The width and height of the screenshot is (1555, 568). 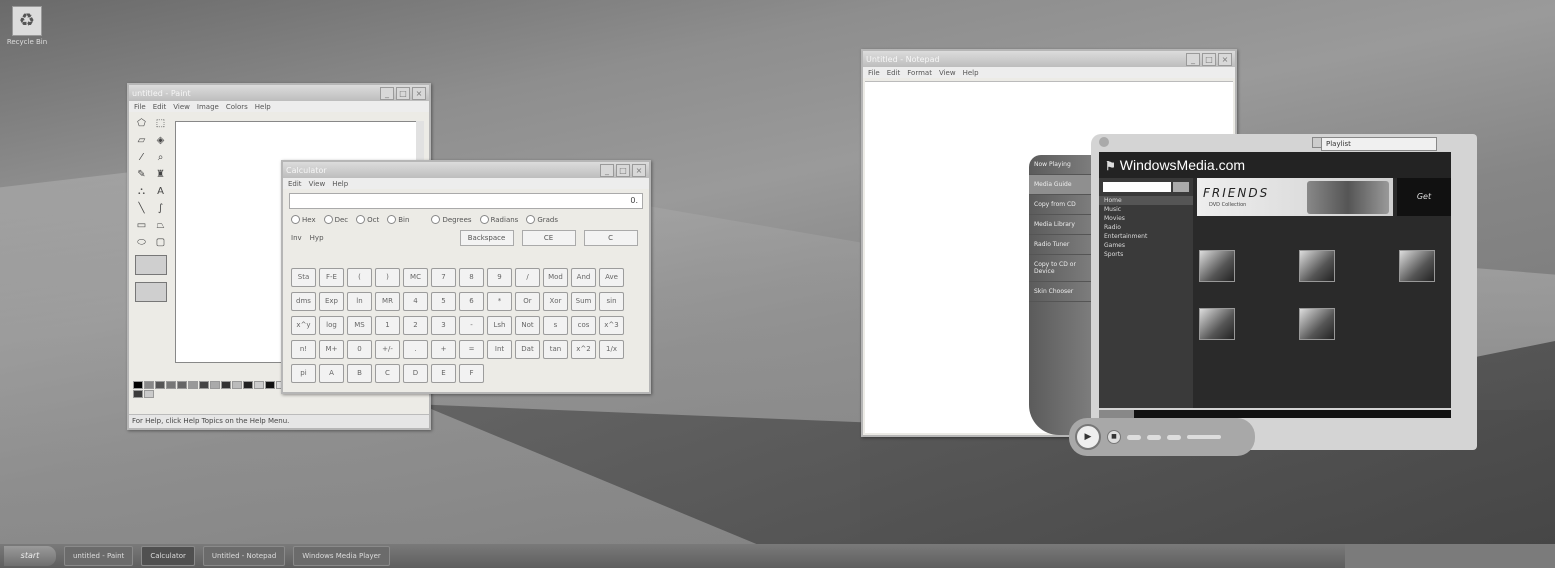 I want to click on calc-key: s, so click(x=555, y=325).